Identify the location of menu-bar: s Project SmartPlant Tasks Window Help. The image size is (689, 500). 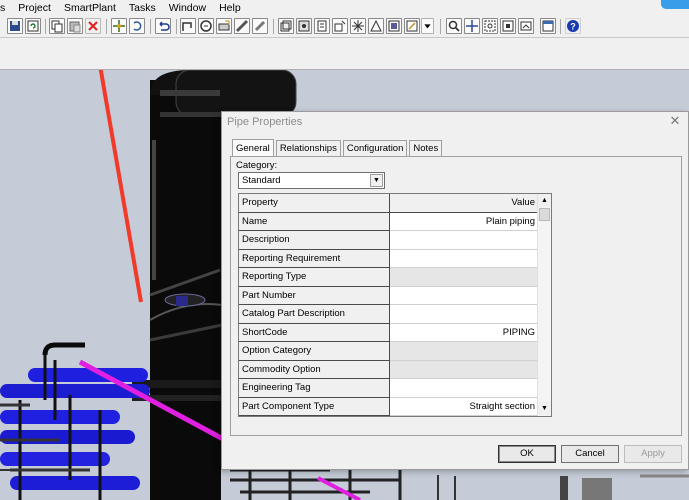
(344, 8).